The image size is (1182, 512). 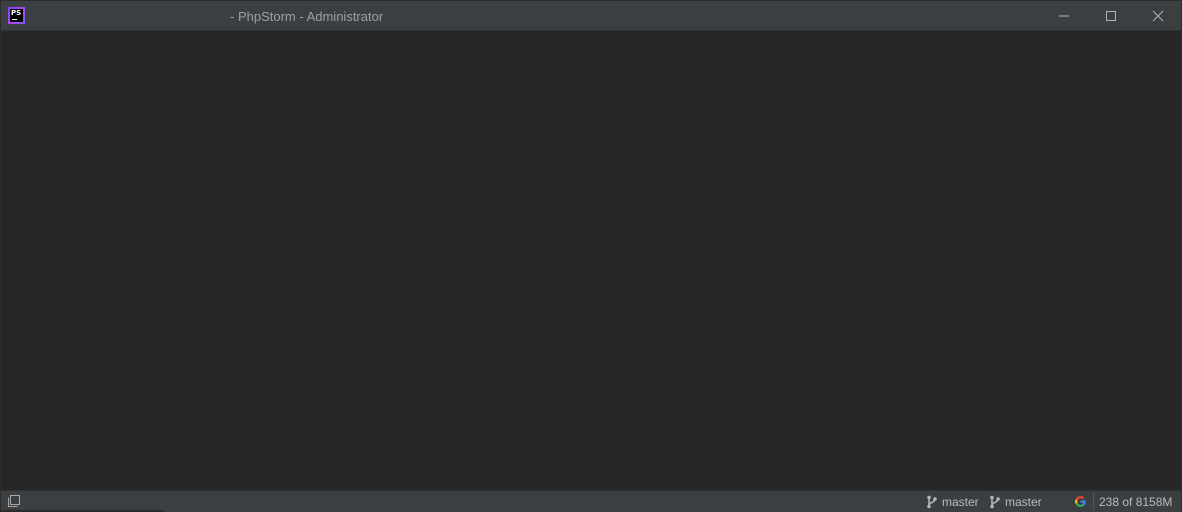 What do you see at coordinates (14, 501) in the screenshot?
I see `toggle-tool-windows-icon` at bounding box center [14, 501].